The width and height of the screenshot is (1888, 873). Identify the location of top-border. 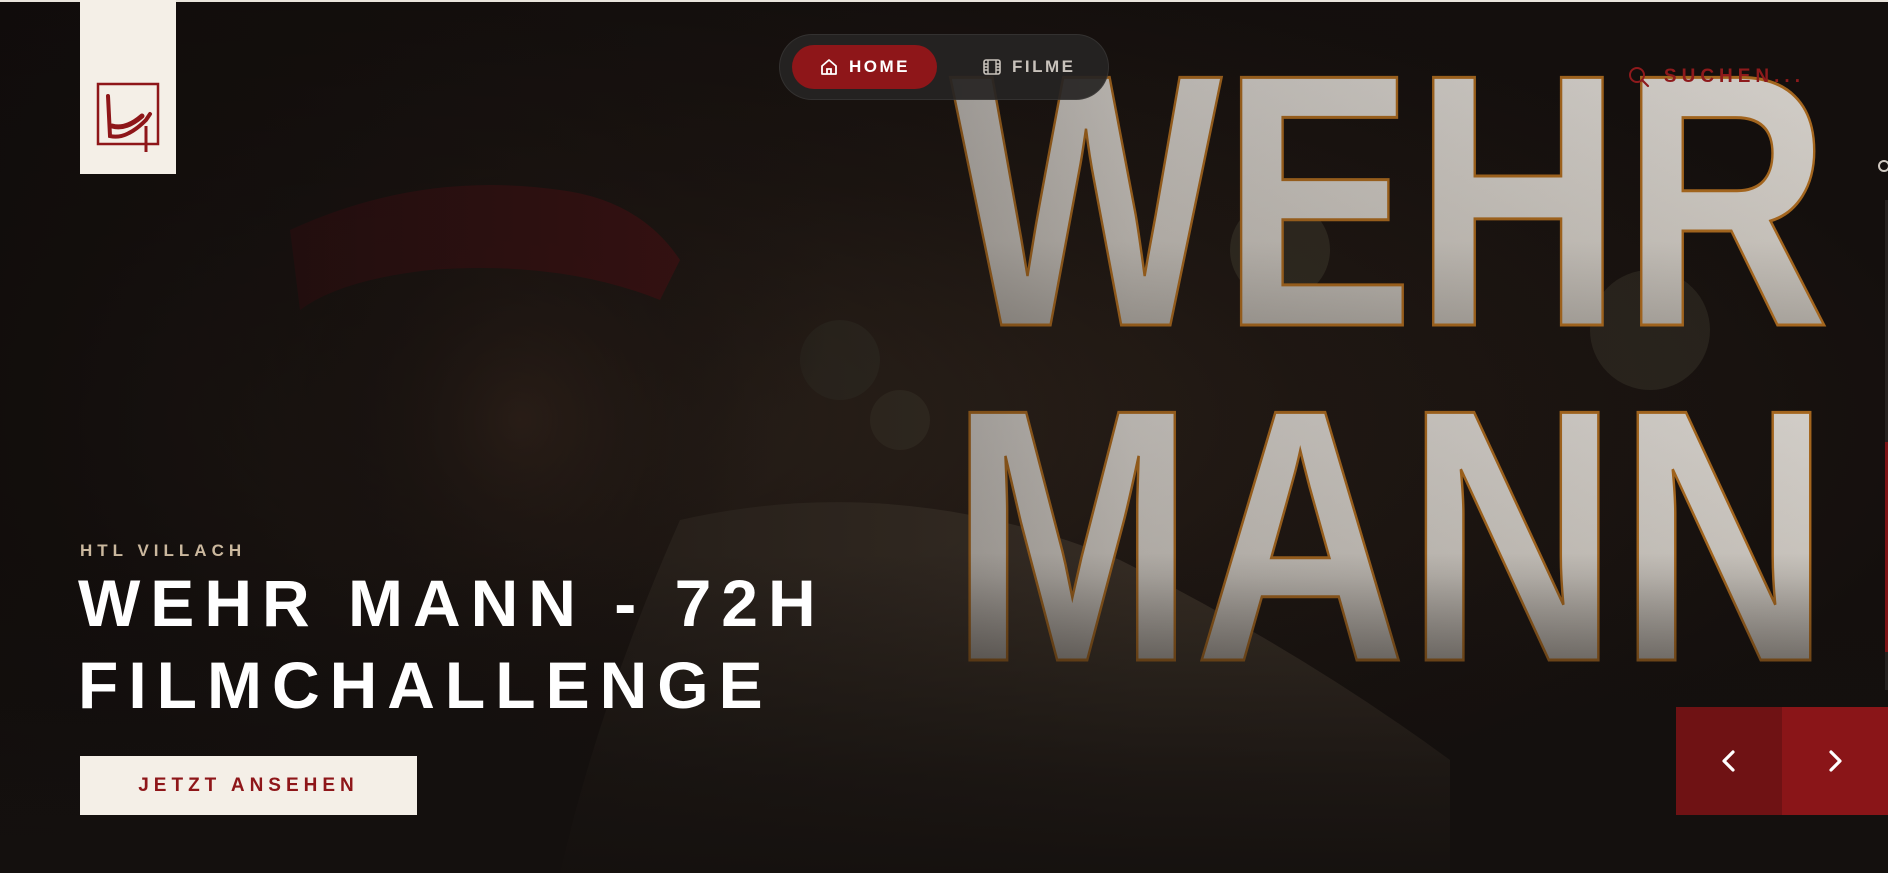
(944, 1).